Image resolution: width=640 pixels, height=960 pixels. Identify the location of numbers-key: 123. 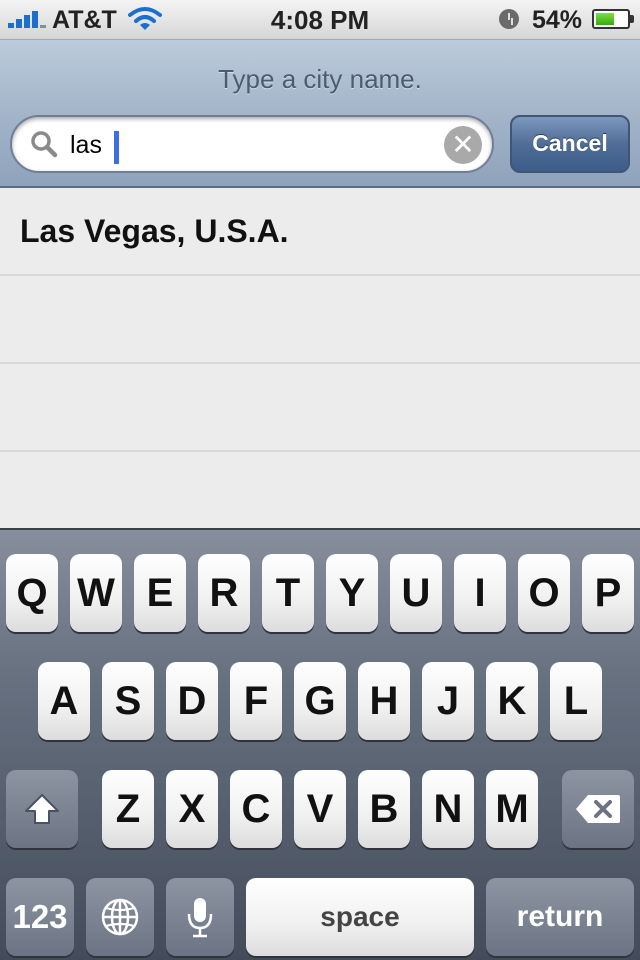
(40, 917).